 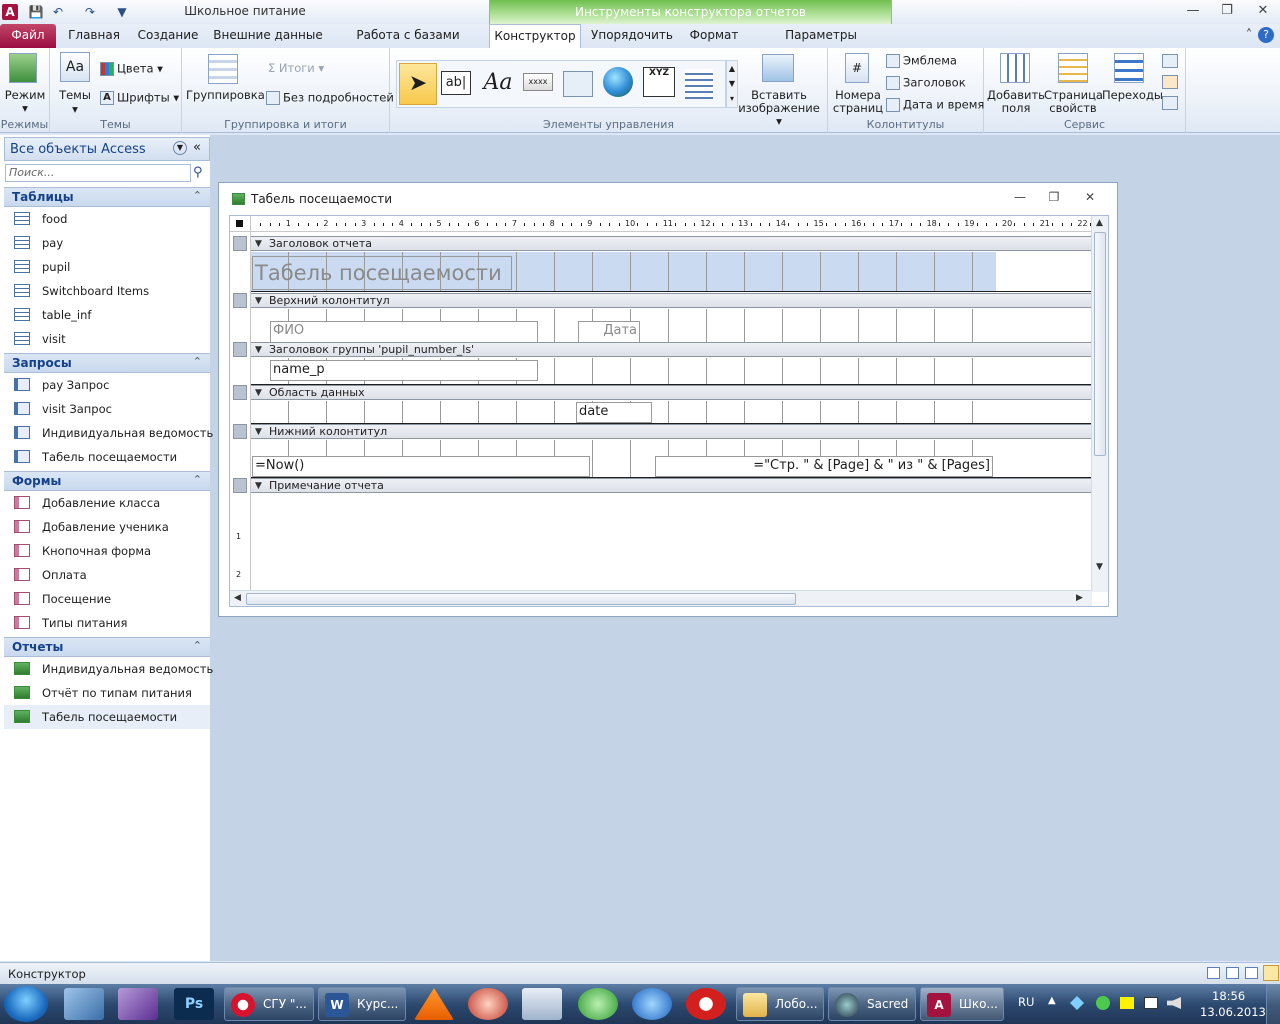 I want to click on horizontal-scrollbar: ◀ ▶, so click(x=661, y=598).